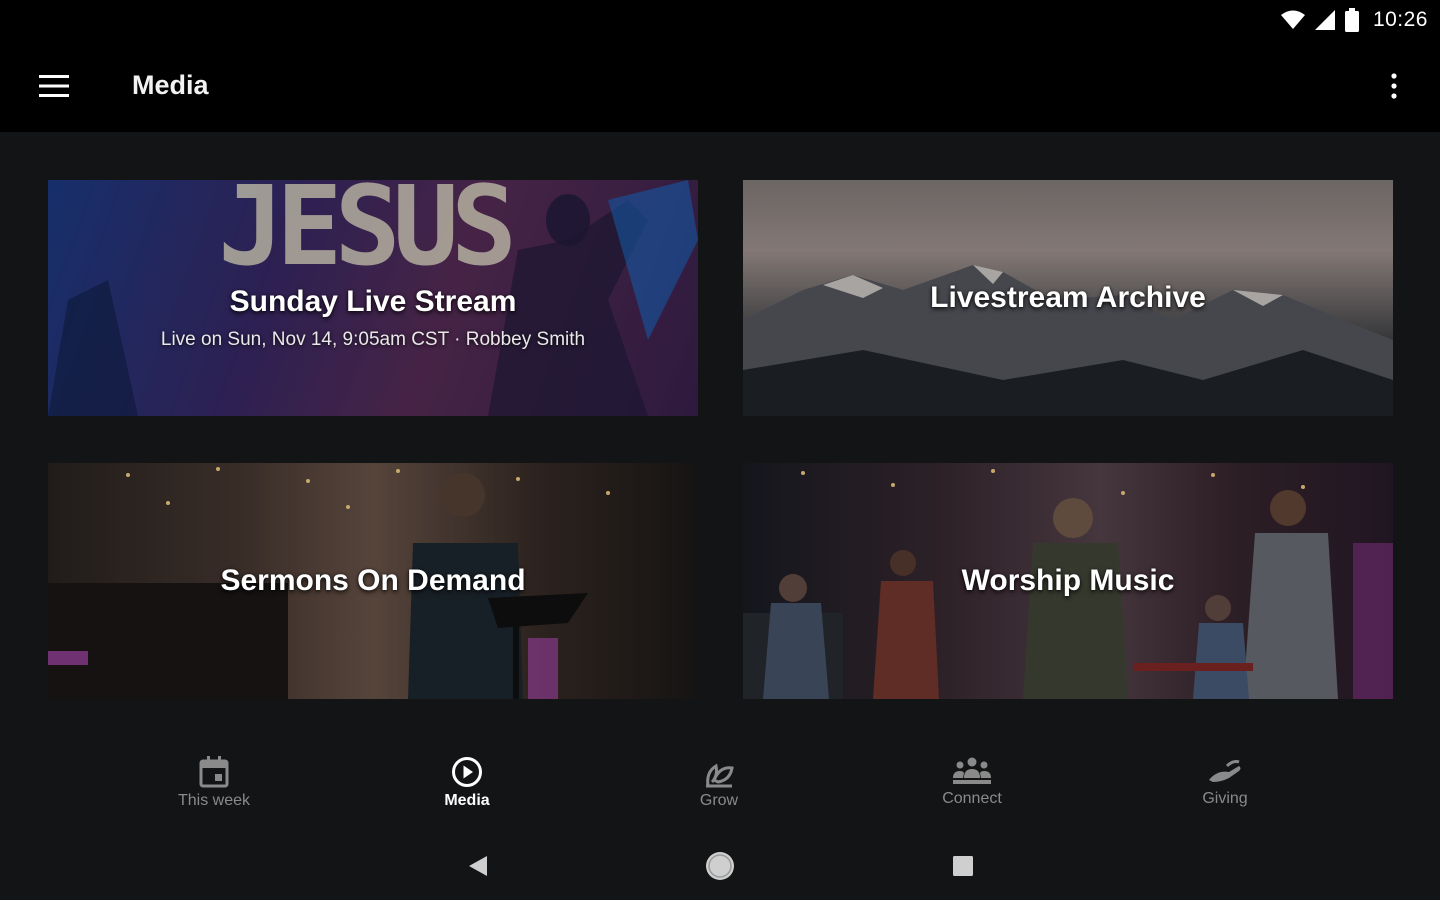 Image resolution: width=1440 pixels, height=900 pixels. Describe the element at coordinates (720, 775) in the screenshot. I see `sprout-icon` at that location.